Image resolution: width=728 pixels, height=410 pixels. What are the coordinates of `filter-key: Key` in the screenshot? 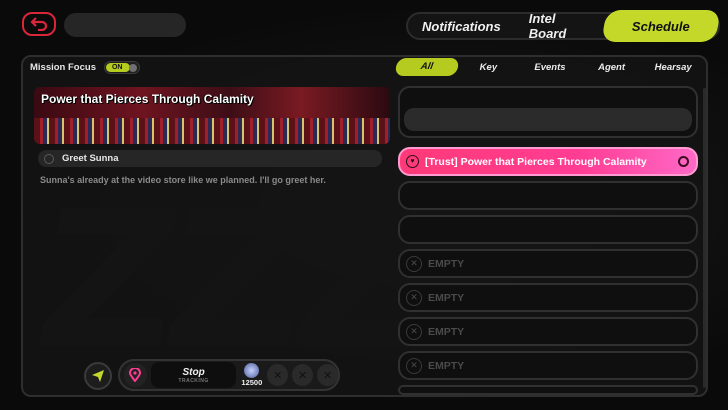 It's located at (489, 67).